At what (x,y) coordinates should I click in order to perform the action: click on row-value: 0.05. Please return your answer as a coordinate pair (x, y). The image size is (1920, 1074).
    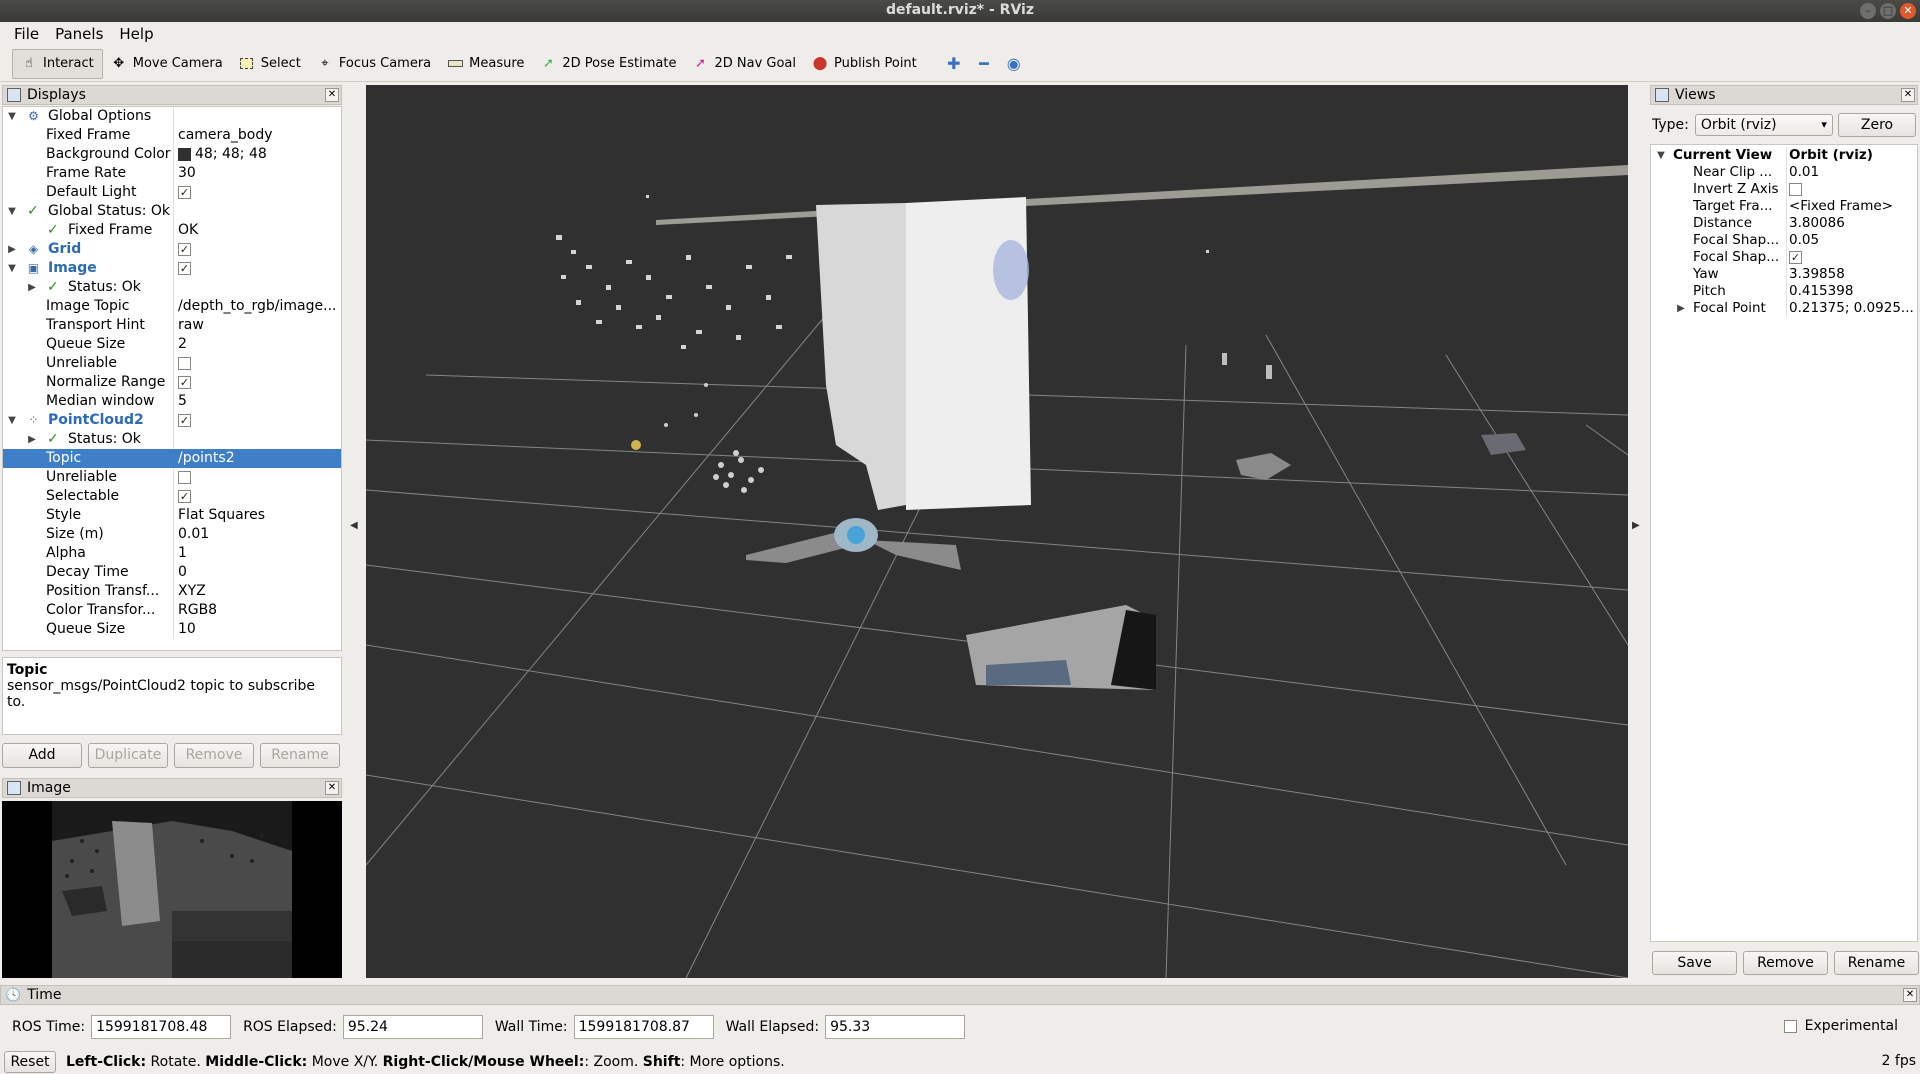
    Looking at the image, I should click on (1853, 240).